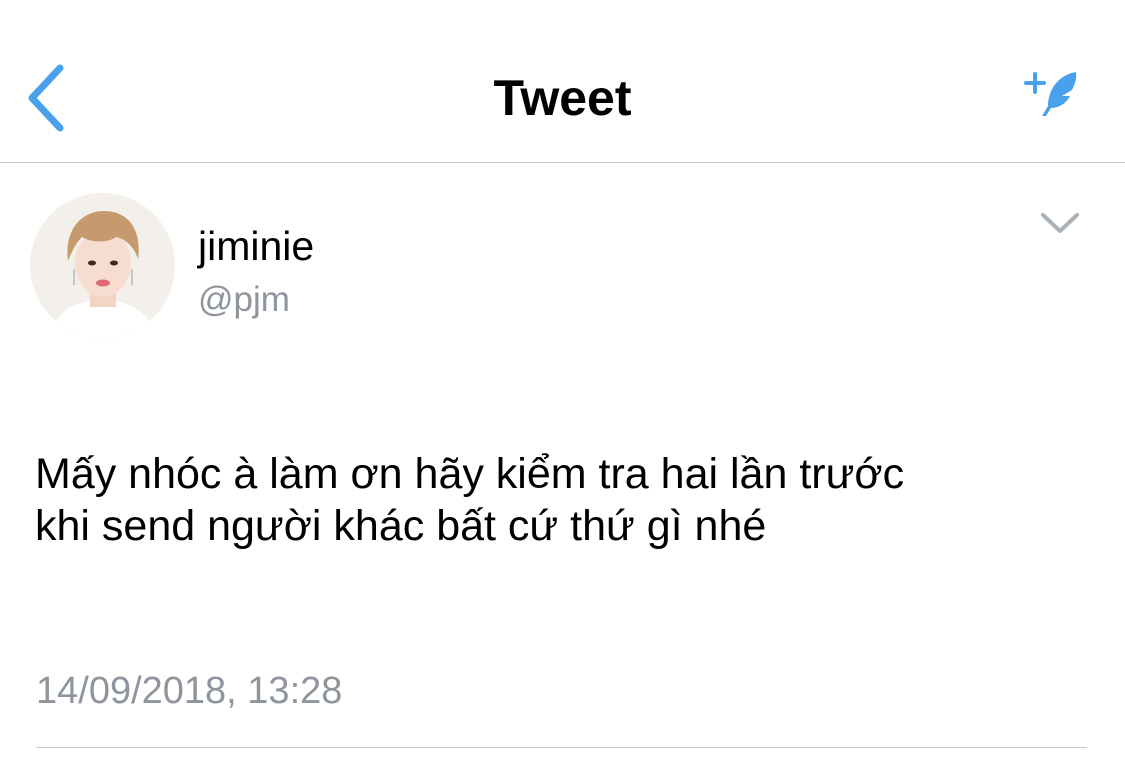  I want to click on page-title: Tweet, so click(562, 98).